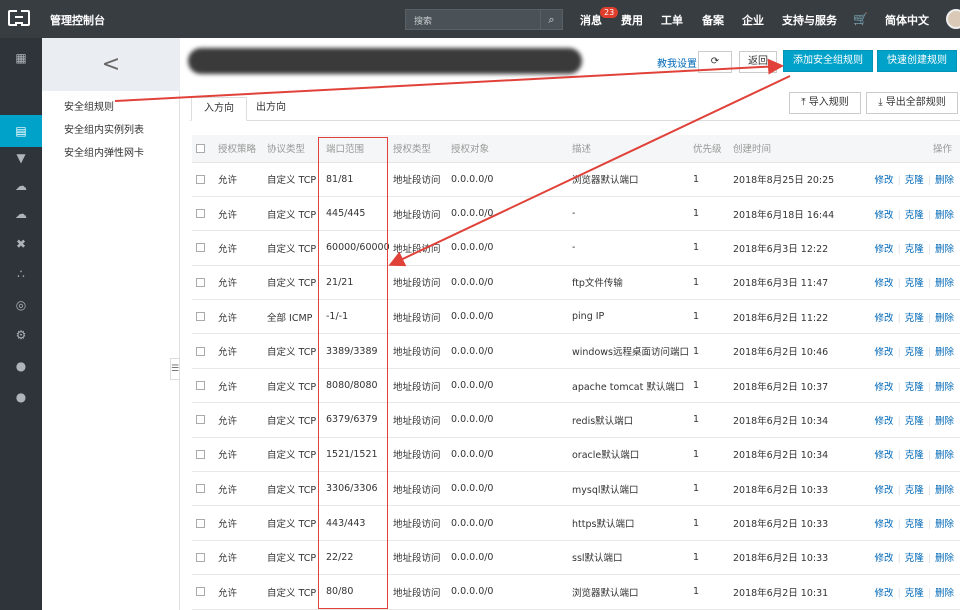 The height and width of the screenshot is (610, 960). Describe the element at coordinates (753, 20) in the screenshot. I see `nav-enterprise: 企业` at that location.